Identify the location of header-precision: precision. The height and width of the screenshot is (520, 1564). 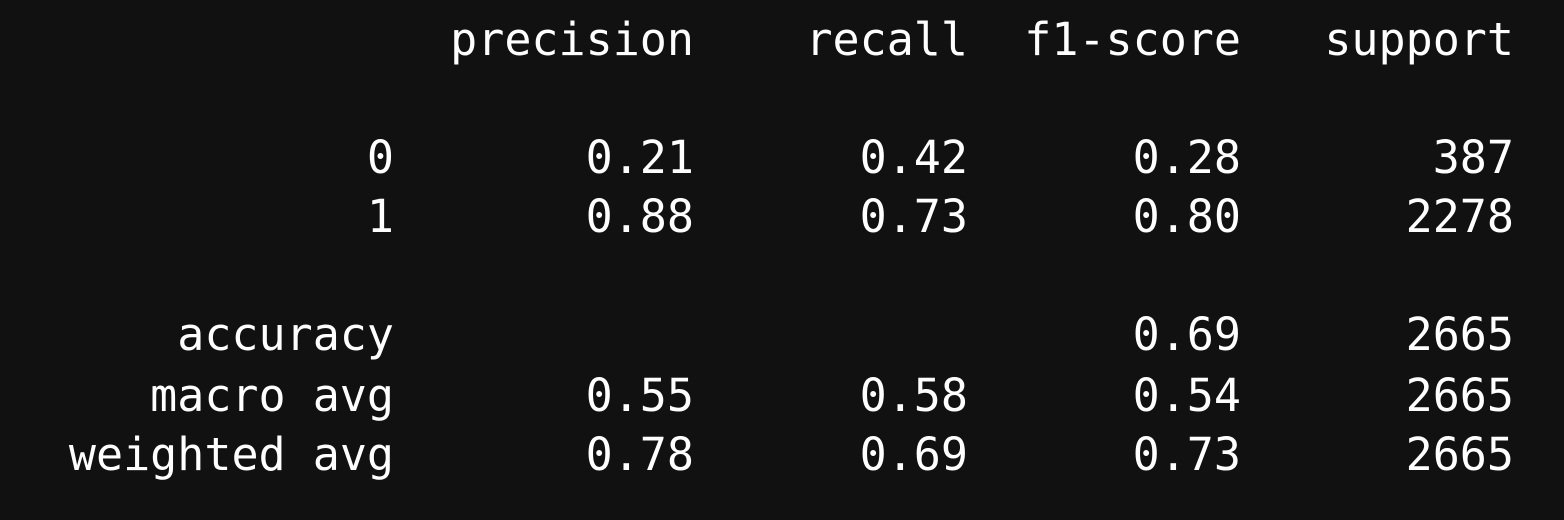
(572, 39).